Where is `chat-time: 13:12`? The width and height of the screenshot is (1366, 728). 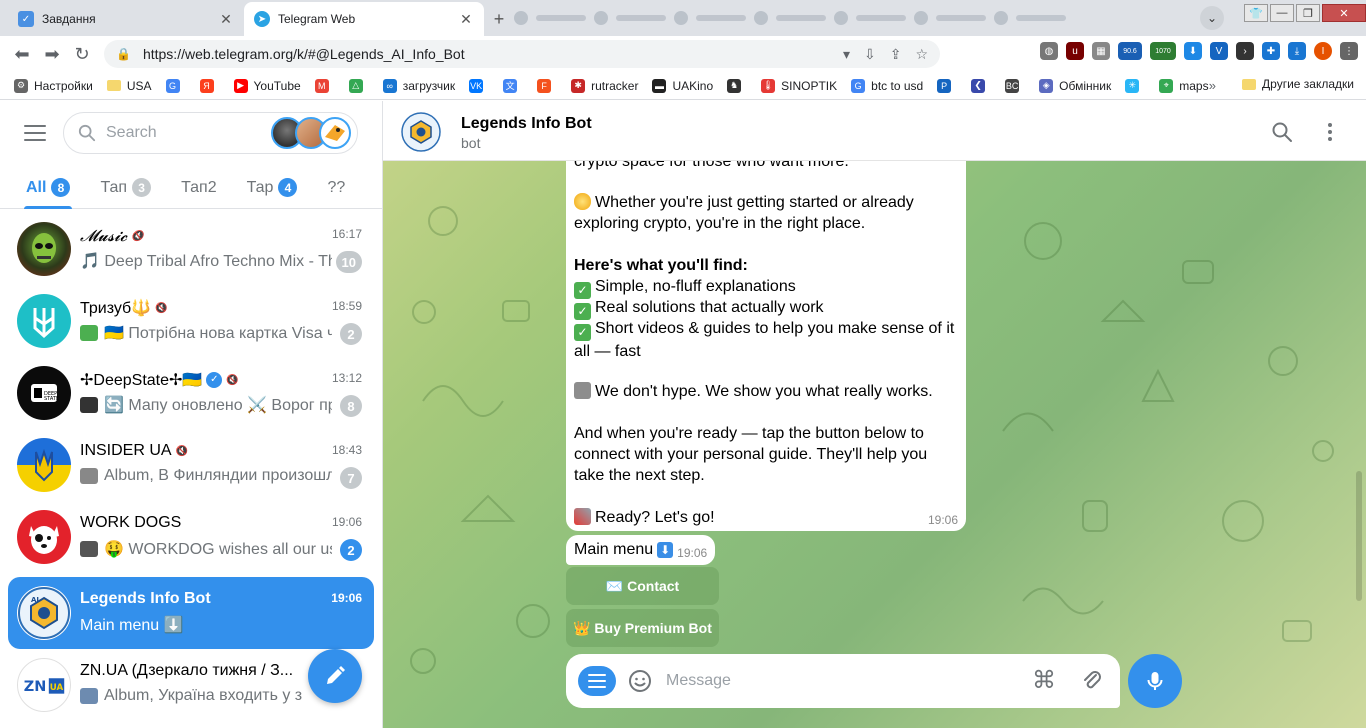
chat-time: 13:12 is located at coordinates (346, 378).